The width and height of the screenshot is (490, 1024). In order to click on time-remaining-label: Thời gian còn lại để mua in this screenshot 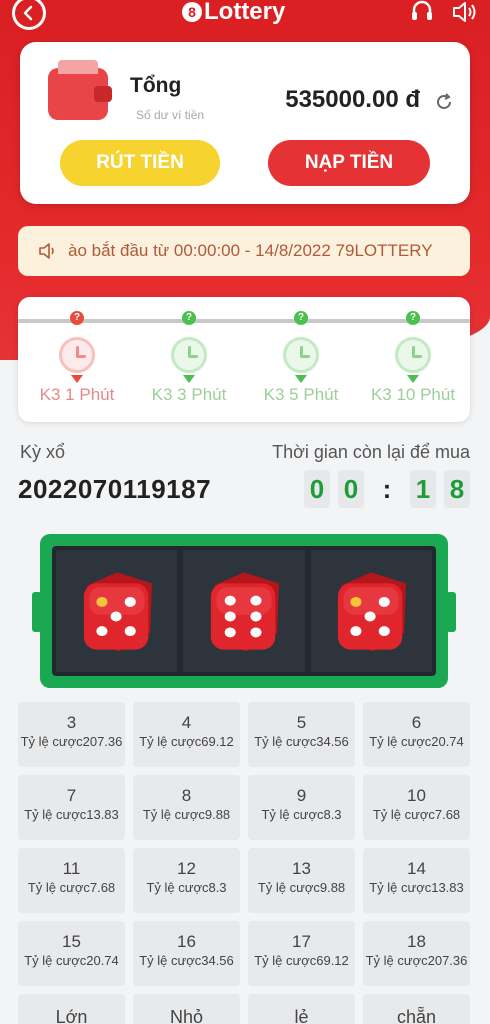, I will do `click(371, 452)`.